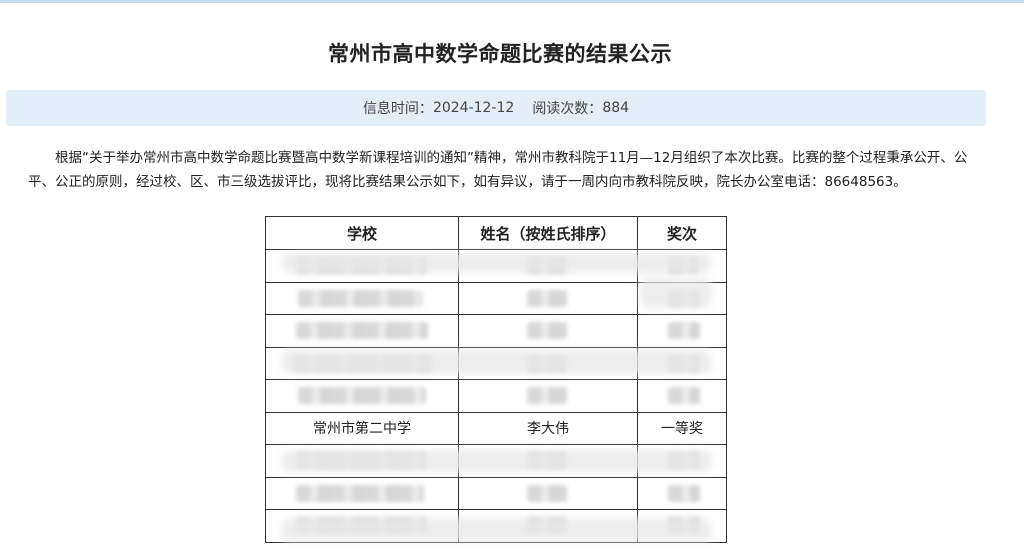  What do you see at coordinates (682, 233) in the screenshot?
I see `header-award: 奖次` at bounding box center [682, 233].